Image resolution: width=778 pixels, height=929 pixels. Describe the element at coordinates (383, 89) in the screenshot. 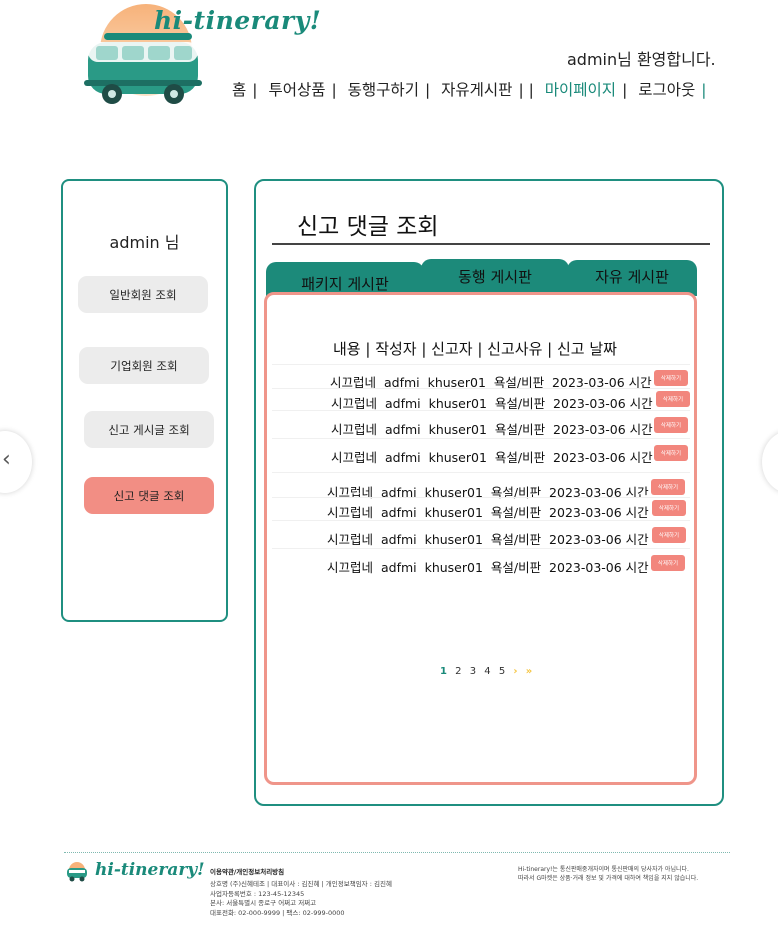

I see `nav-find-companion: 동행구하기` at that location.